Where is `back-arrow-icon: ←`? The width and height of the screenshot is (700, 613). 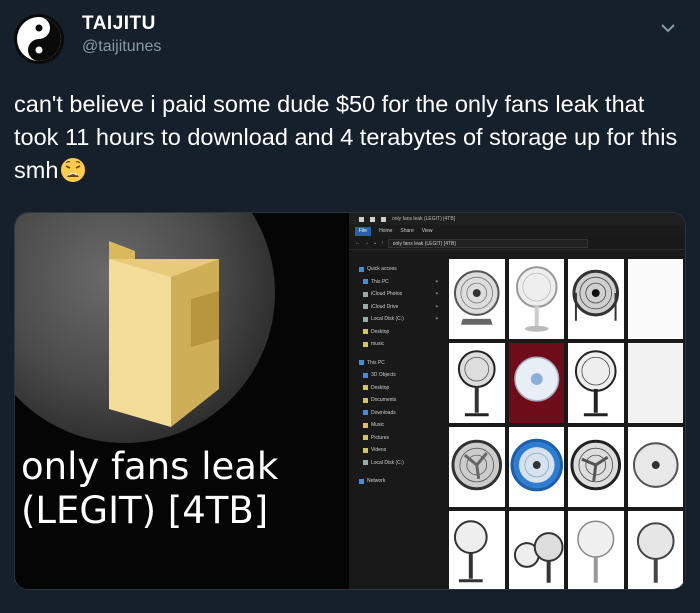
back-arrow-icon: ← is located at coordinates (357, 243).